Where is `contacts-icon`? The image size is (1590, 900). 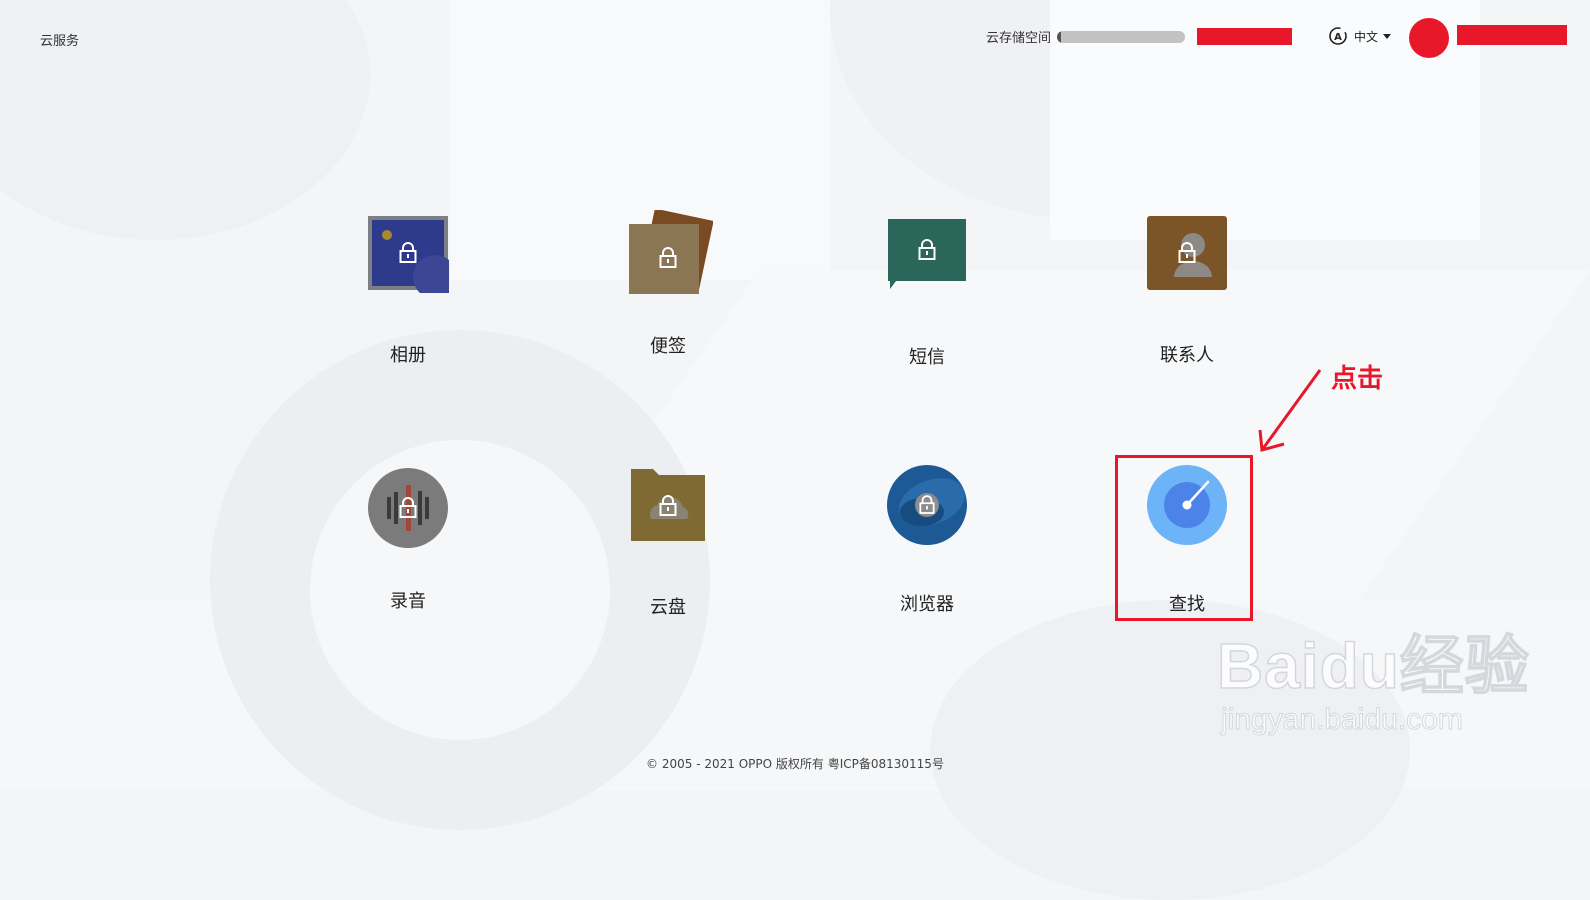 contacts-icon is located at coordinates (1187, 256).